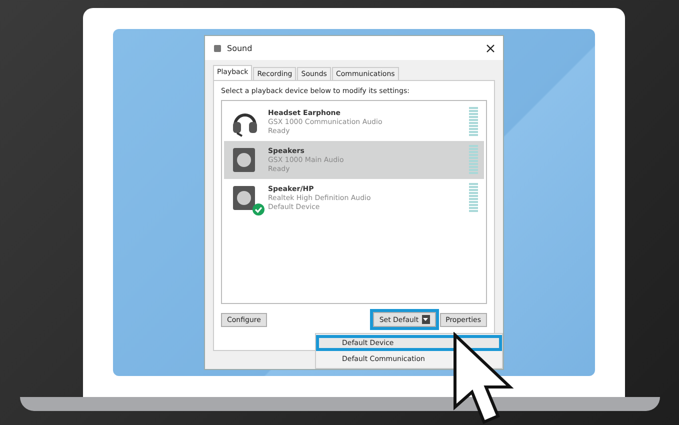 The width and height of the screenshot is (679, 425). What do you see at coordinates (425, 319) in the screenshot?
I see `caret-icon` at bounding box center [425, 319].